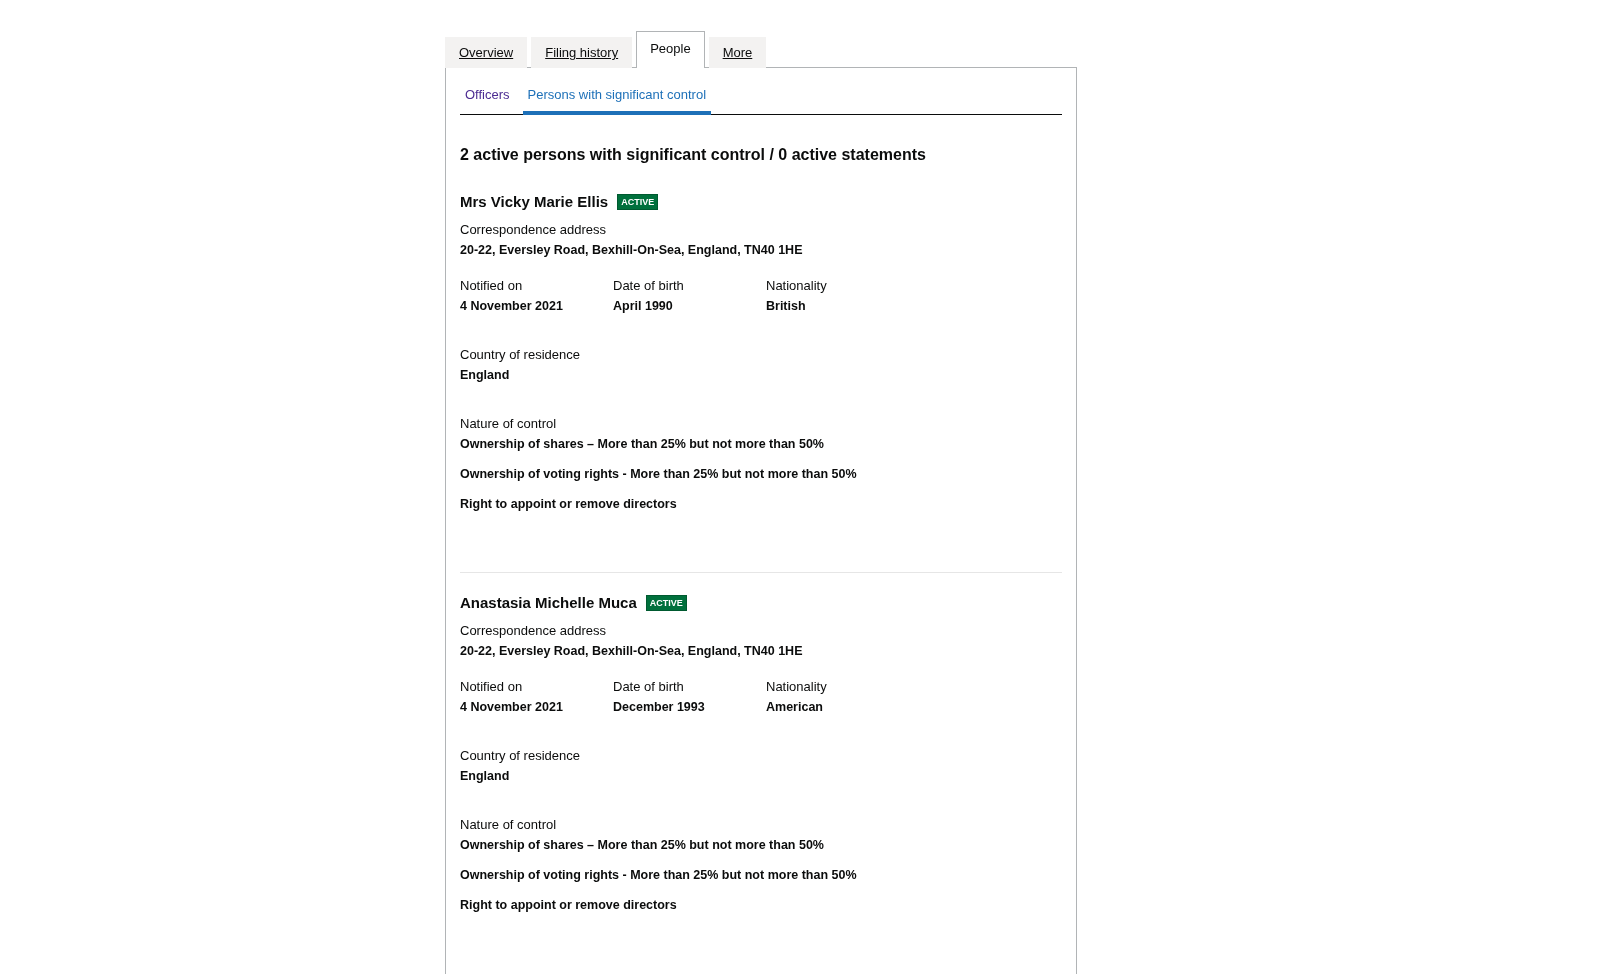  What do you see at coordinates (659, 707) in the screenshot?
I see `field-value: December 1993` at bounding box center [659, 707].